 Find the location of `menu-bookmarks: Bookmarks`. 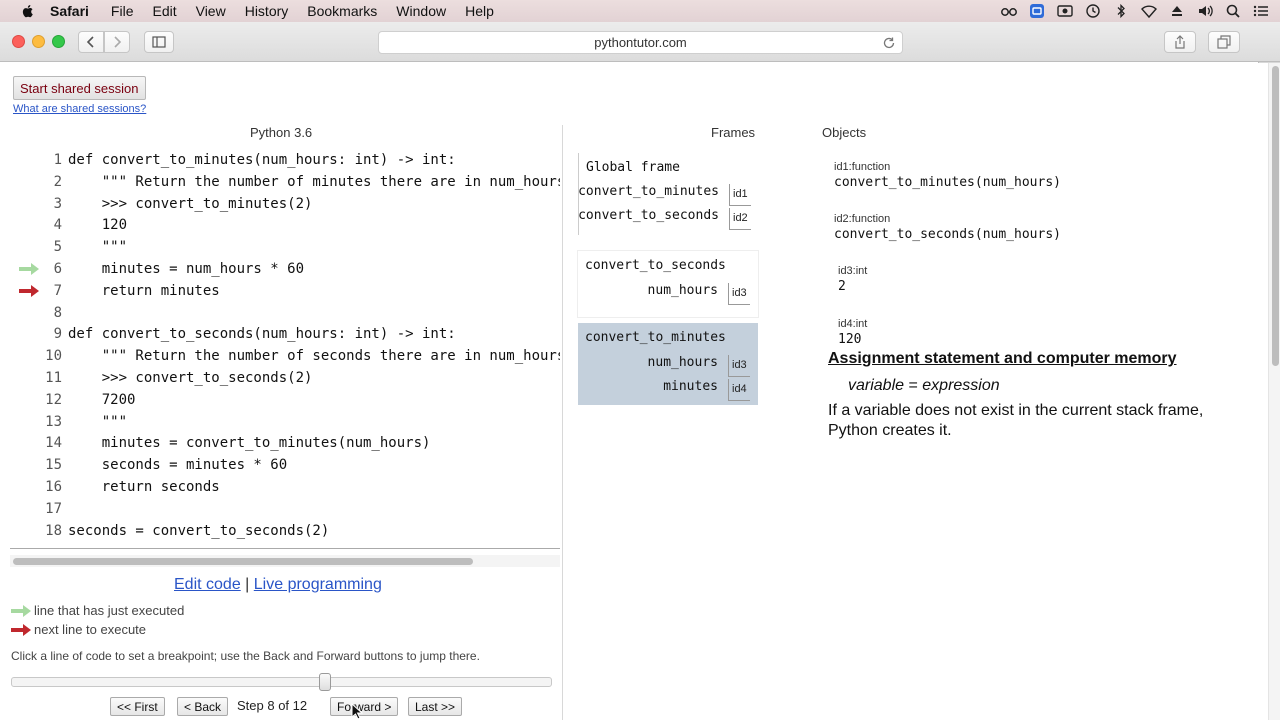

menu-bookmarks: Bookmarks is located at coordinates (342, 11).